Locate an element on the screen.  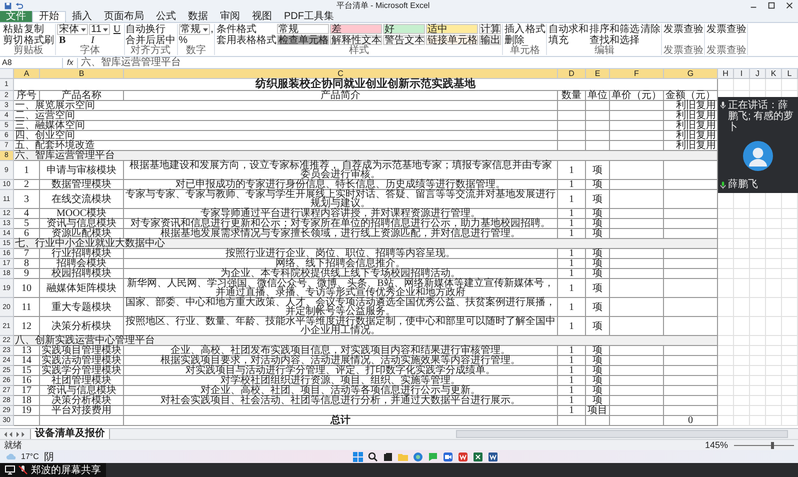
ribbon-button: % is located at coordinates (194, 40).